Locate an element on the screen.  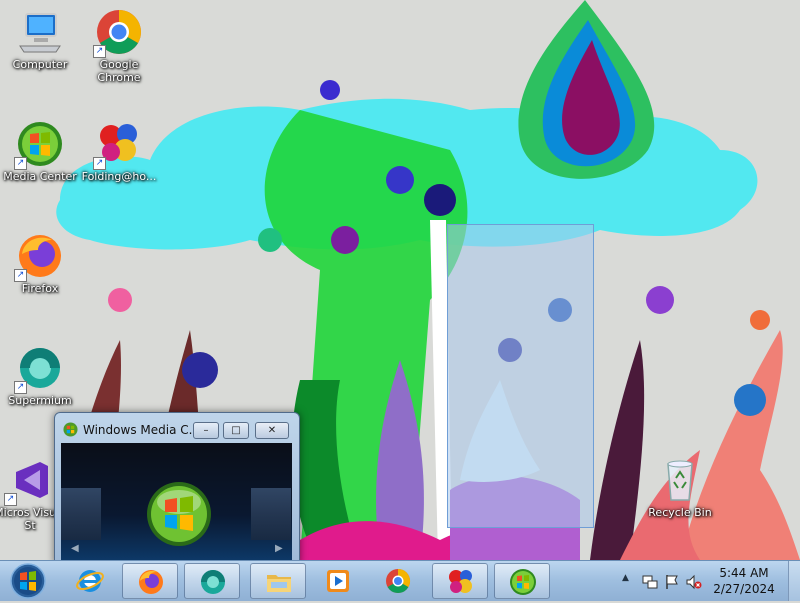
desktop-selection-rectangle is located at coordinates (520, 376).